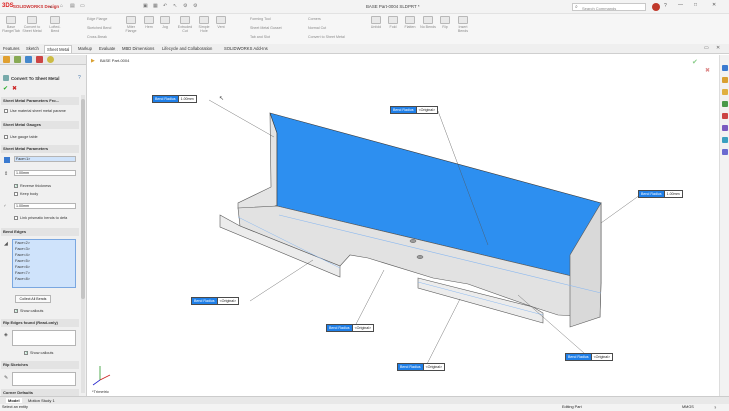 The height and width of the screenshot is (411, 729). Describe the element at coordinates (99, 28) in the screenshot. I see `sketched-bend-item: Sketched Bend` at that location.